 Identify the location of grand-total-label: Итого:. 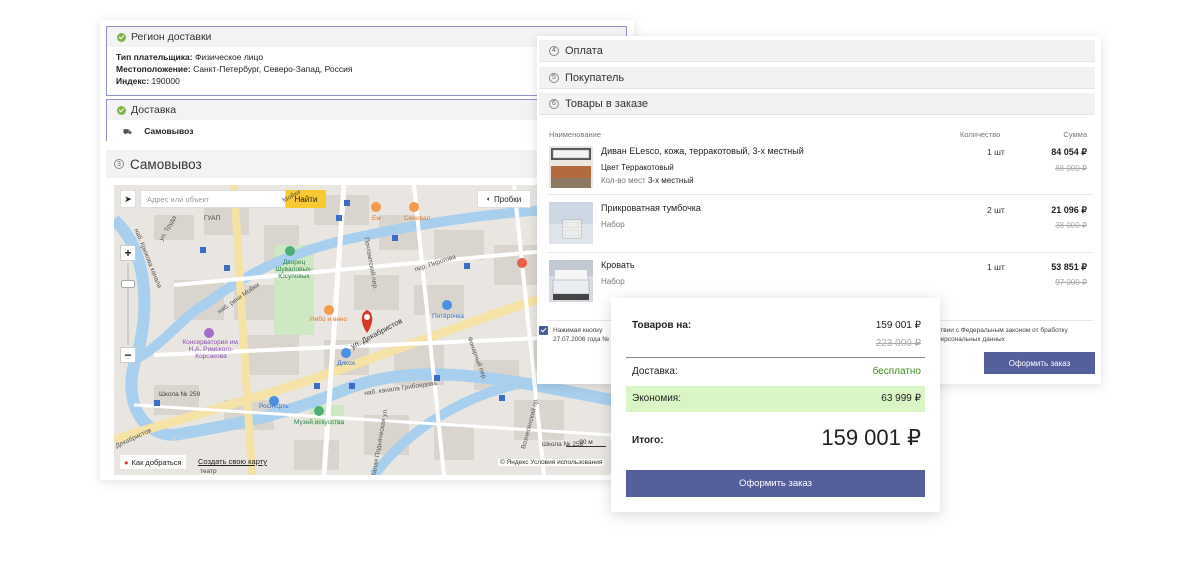
(648, 440).